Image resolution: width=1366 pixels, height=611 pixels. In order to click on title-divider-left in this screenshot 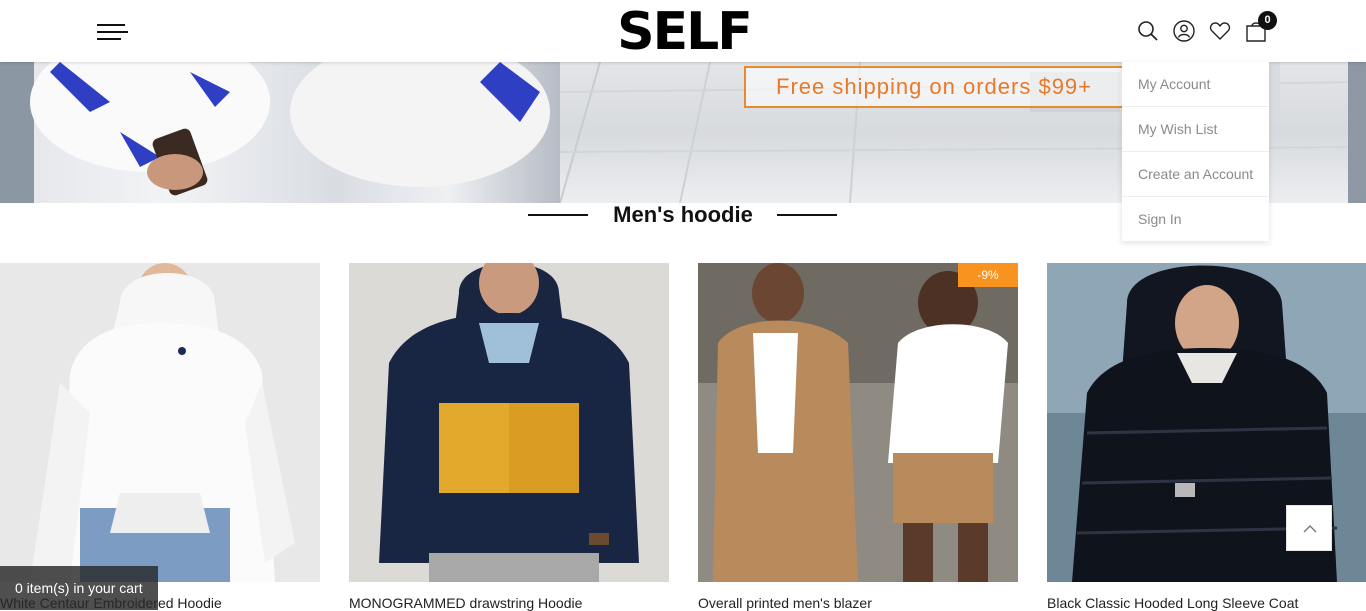, I will do `click(558, 215)`.